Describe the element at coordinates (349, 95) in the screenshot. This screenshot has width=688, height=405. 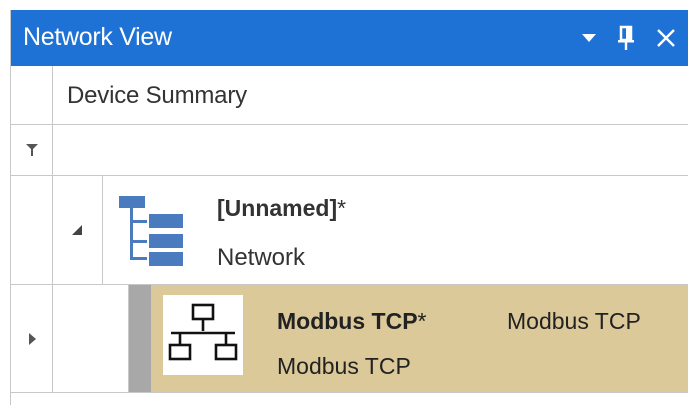
I see `column-header-row: Device Summary` at that location.